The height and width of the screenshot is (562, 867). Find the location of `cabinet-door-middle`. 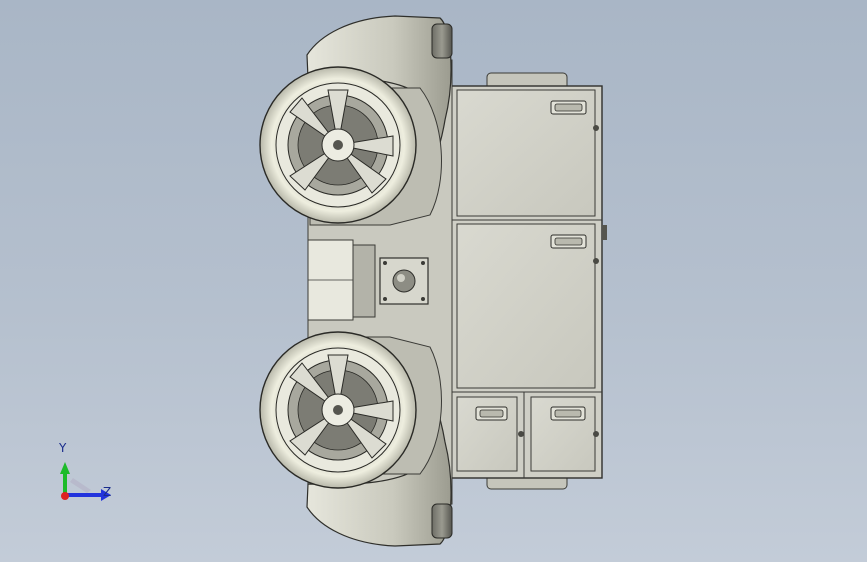

cabinet-door-middle is located at coordinates (526, 306).